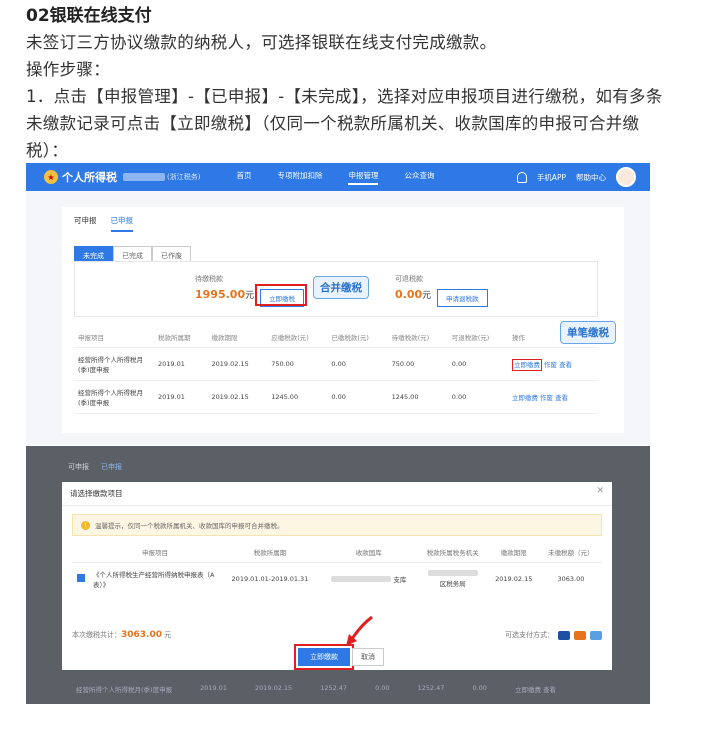 This screenshot has width=709, height=730. Describe the element at coordinates (337, 525) in the screenshot. I see `warning-banner: ! 温馨提示，仅同一个税款所属机关、收款国库的申报可合并缴税。` at that location.